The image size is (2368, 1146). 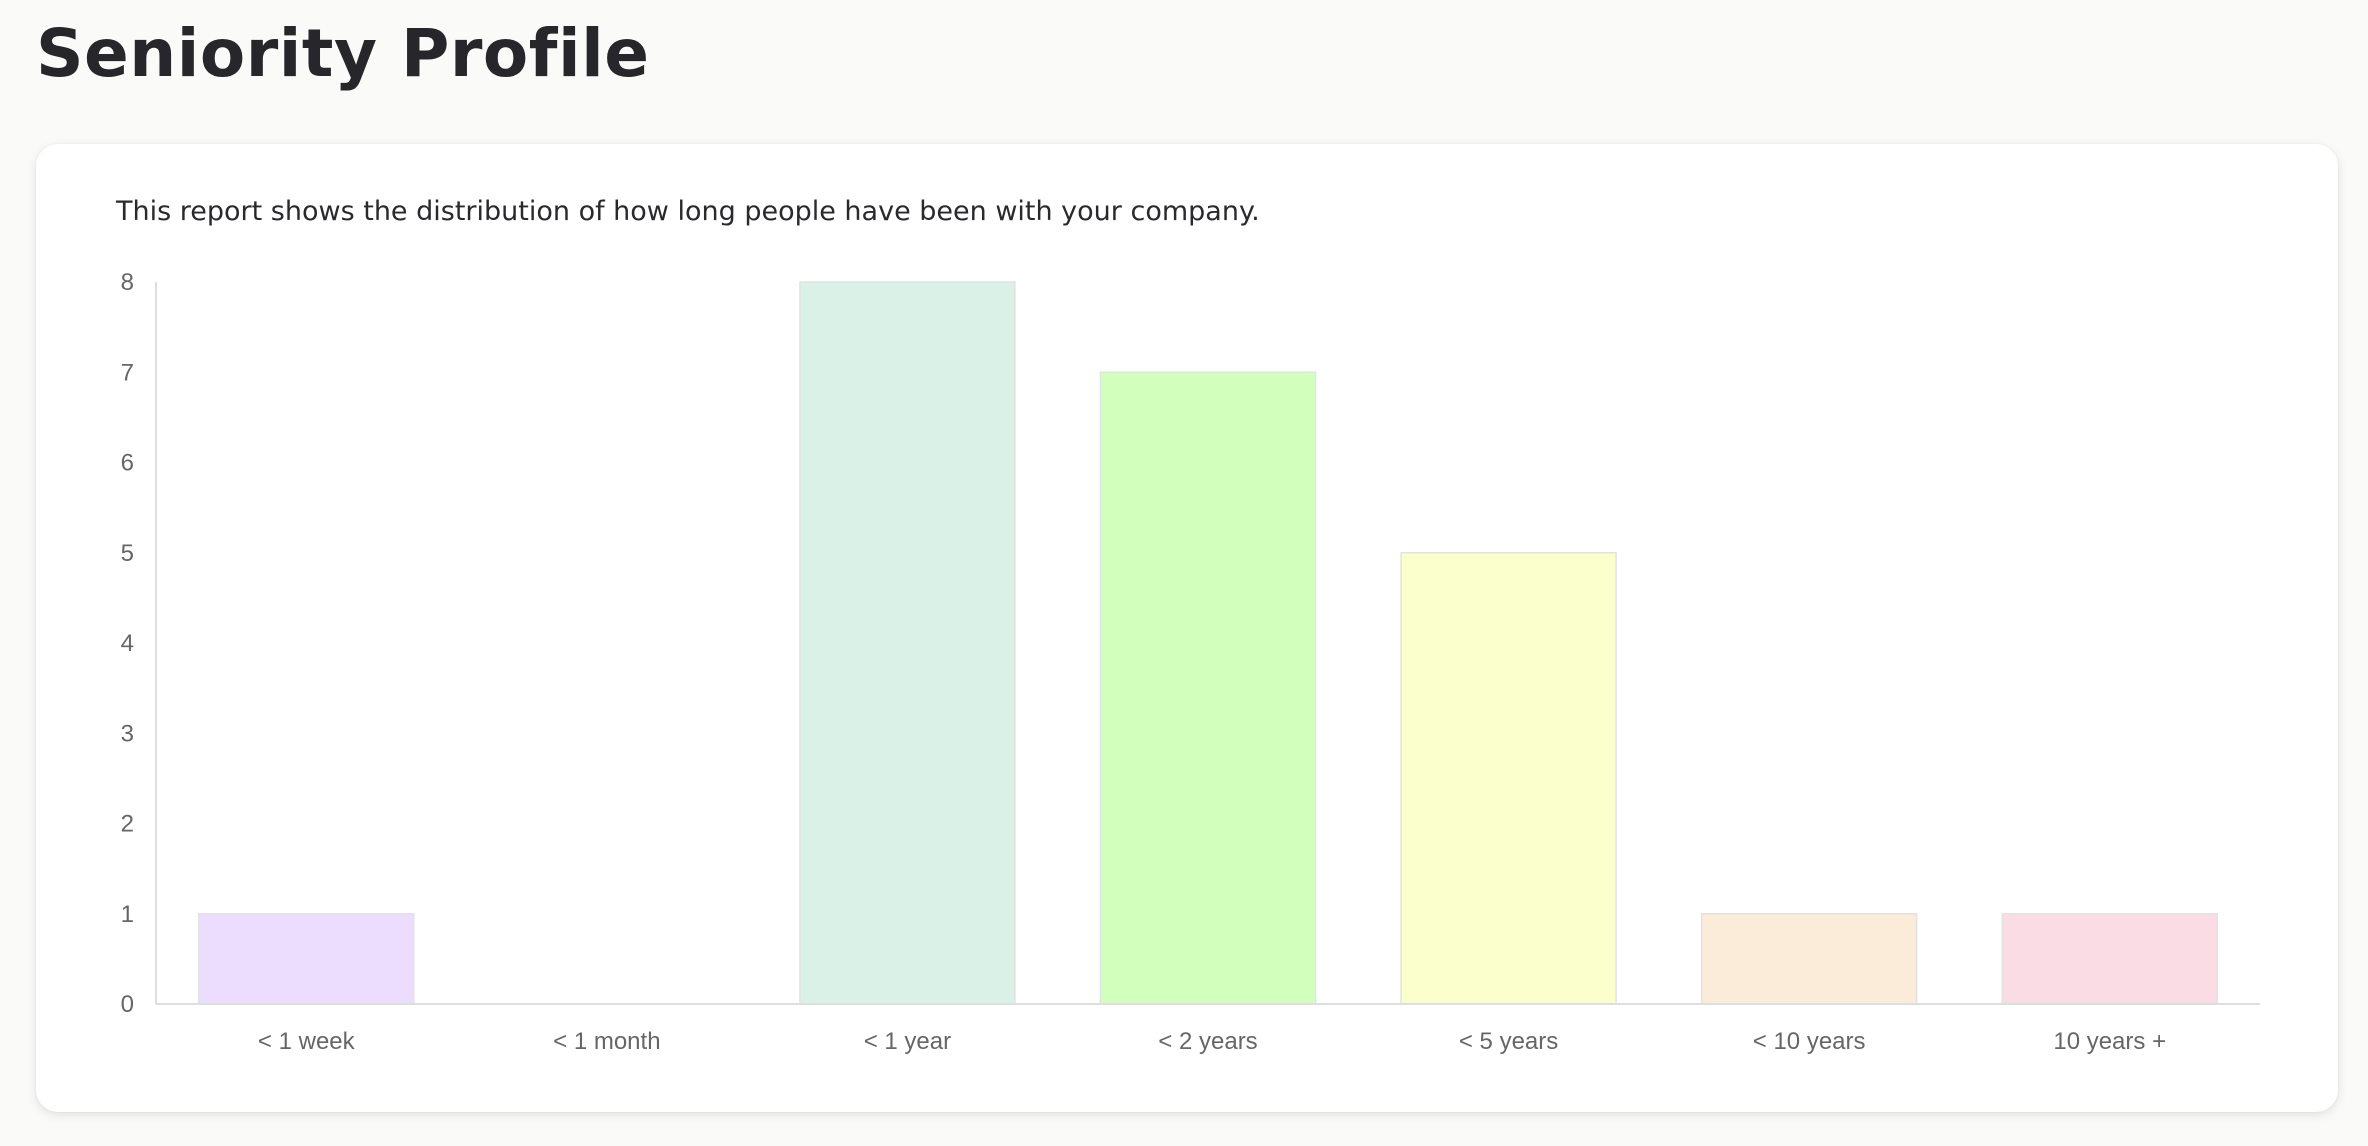 I want to click on y-tick-label: 2, so click(x=127, y=824).